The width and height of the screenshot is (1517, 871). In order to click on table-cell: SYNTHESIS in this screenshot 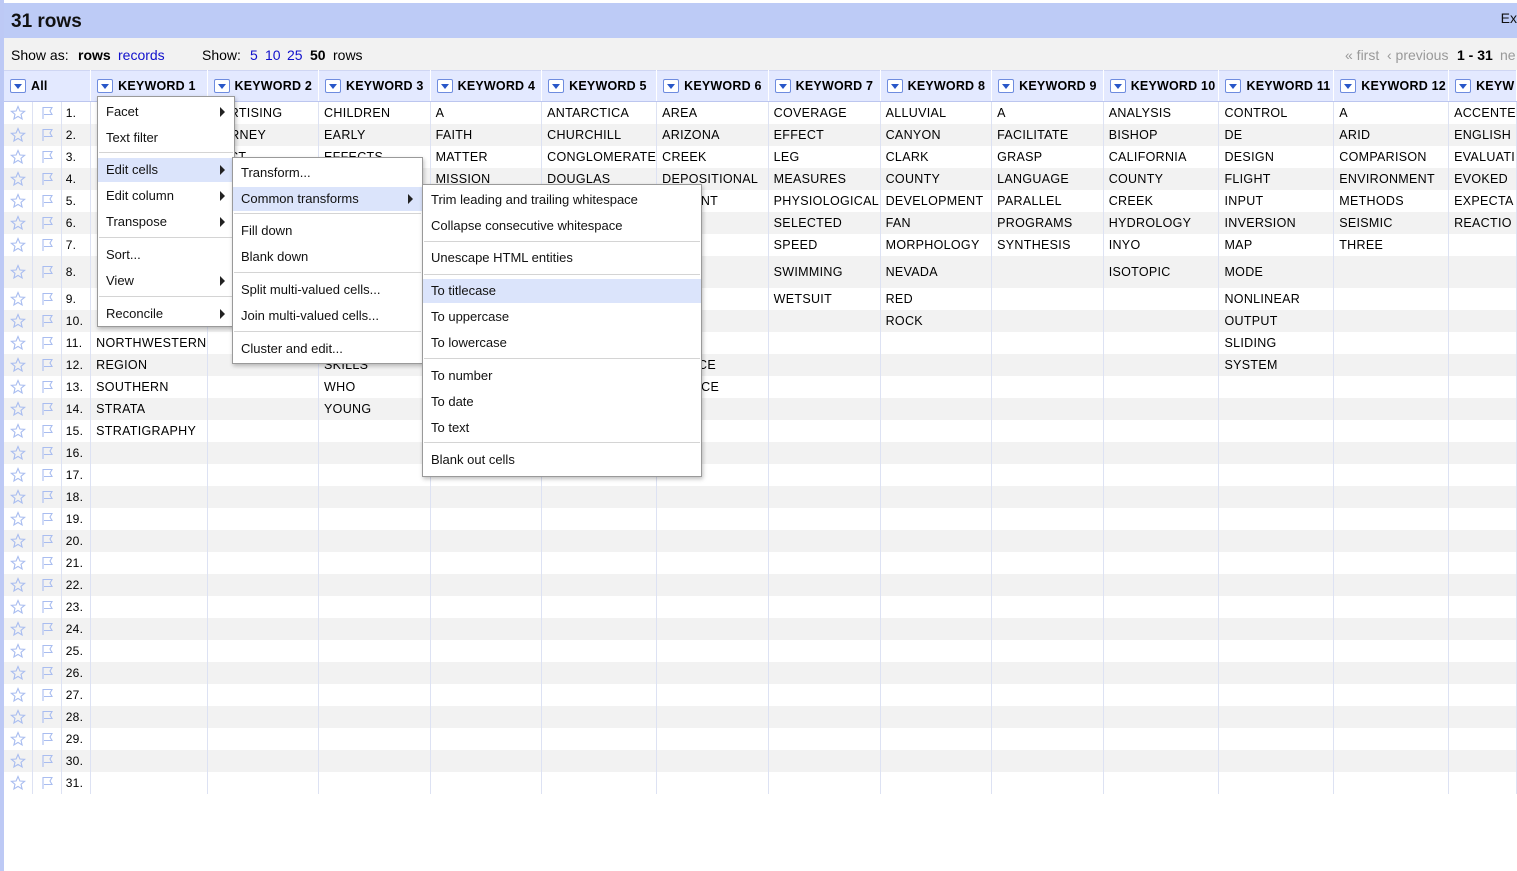, I will do `click(1047, 245)`.